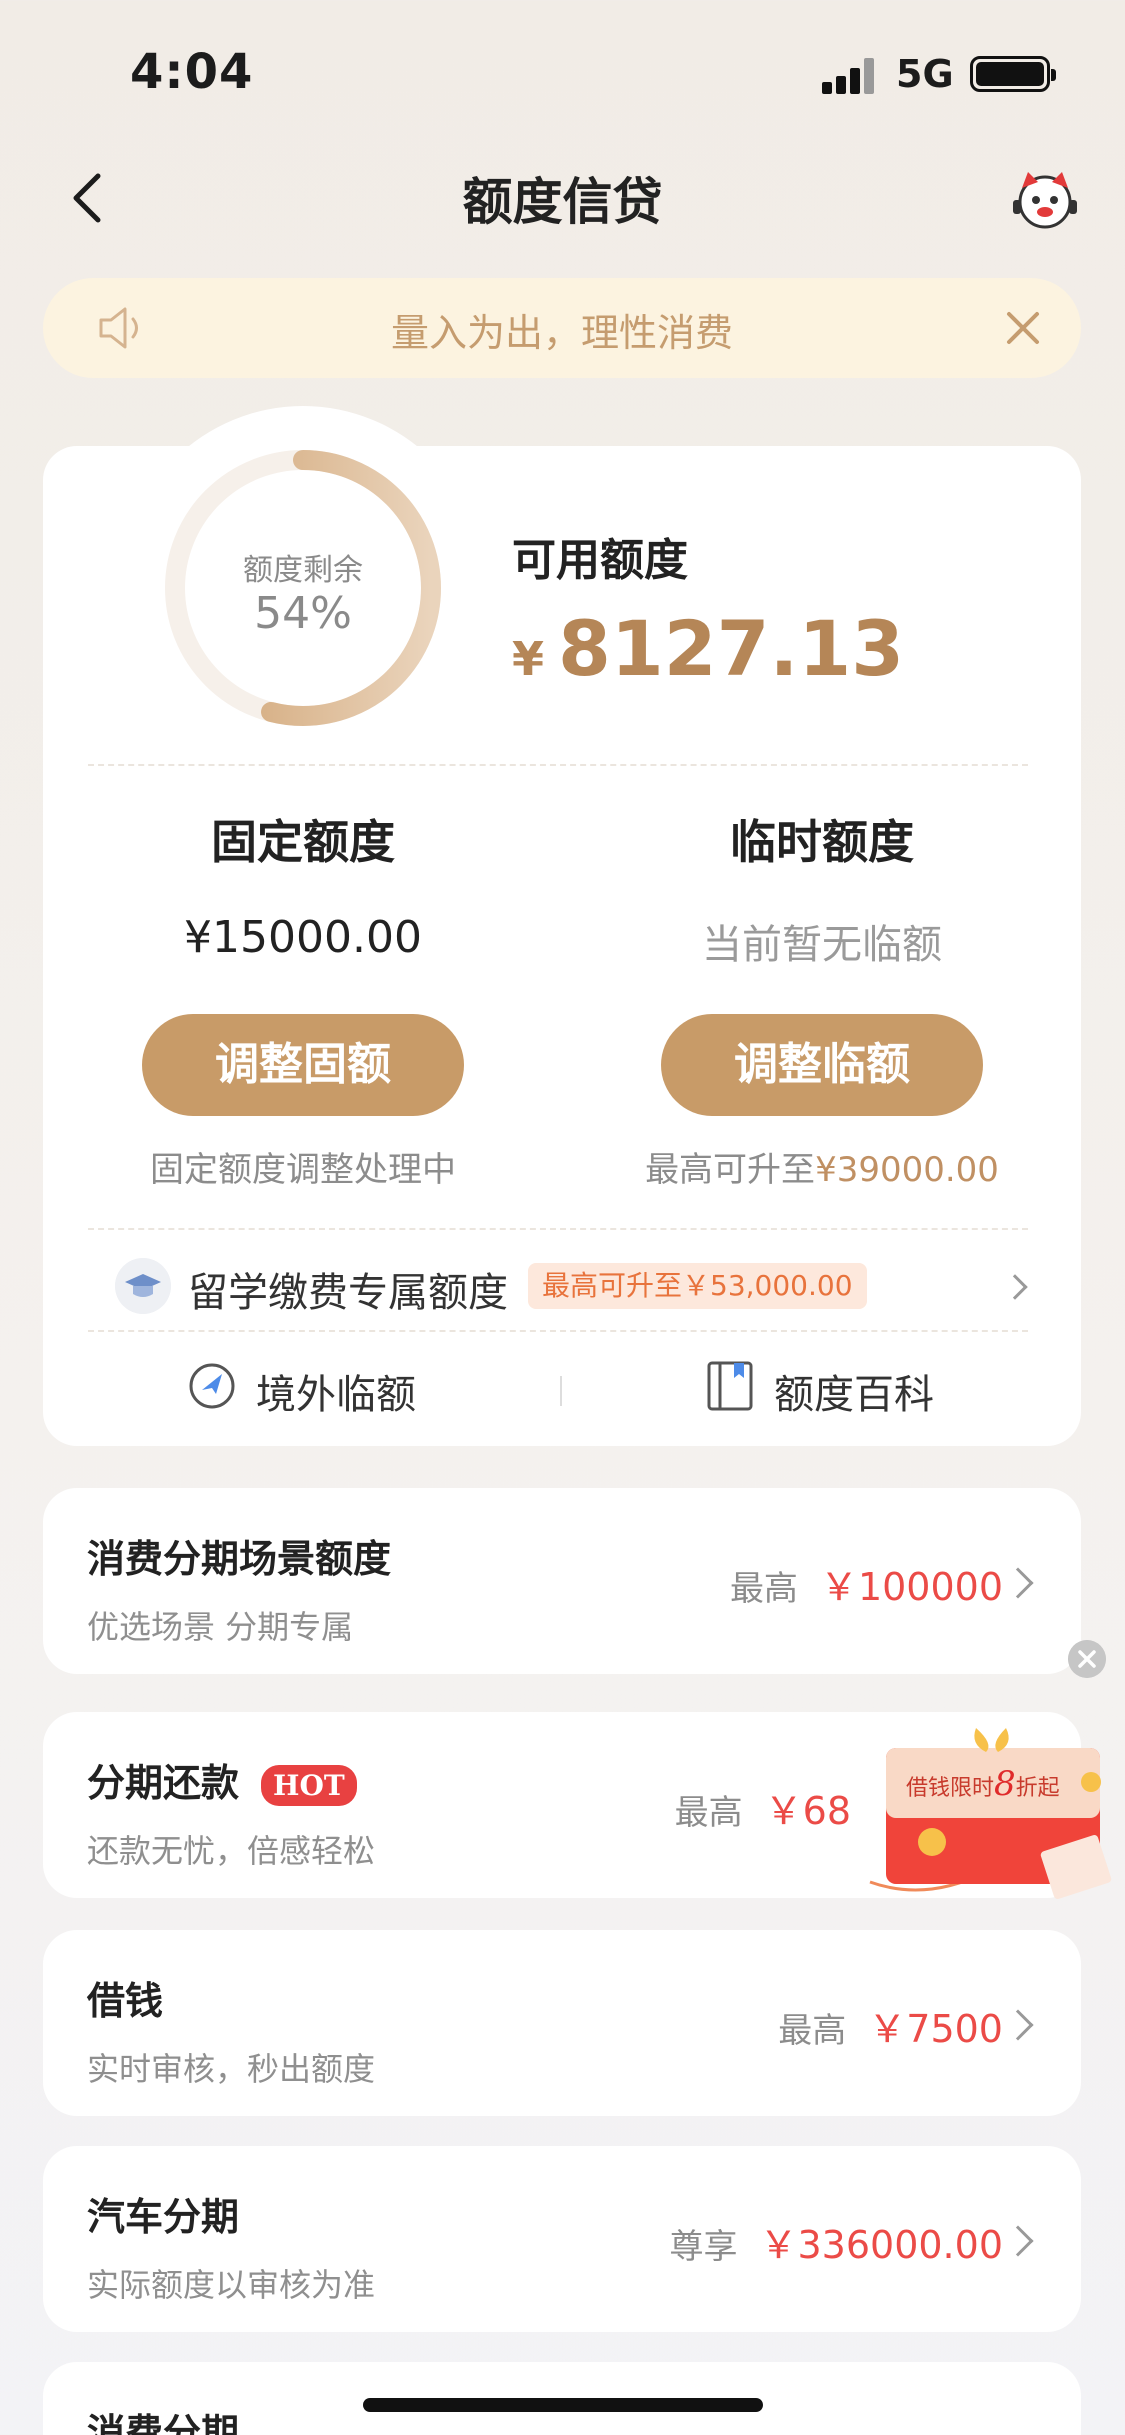 The height and width of the screenshot is (2435, 1125). What do you see at coordinates (1023, 328) in the screenshot?
I see `close-icon` at bounding box center [1023, 328].